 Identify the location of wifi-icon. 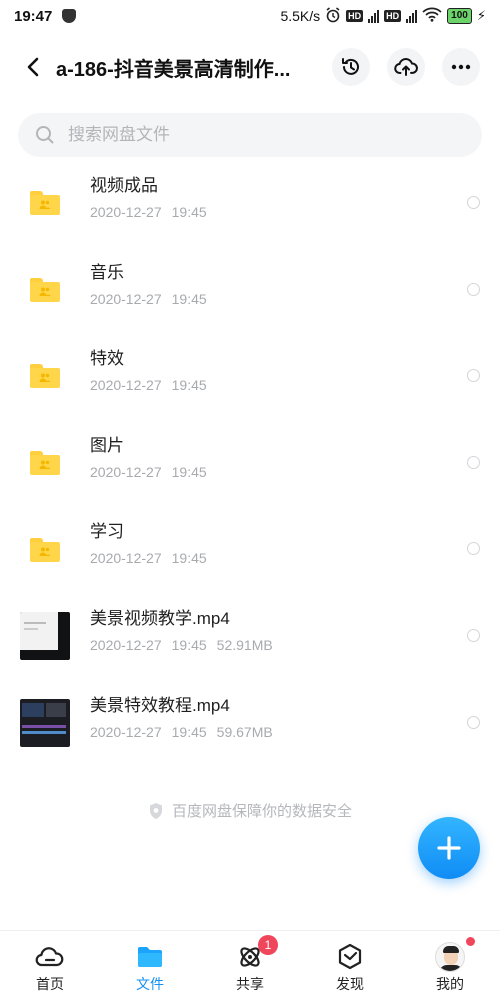
(432, 16).